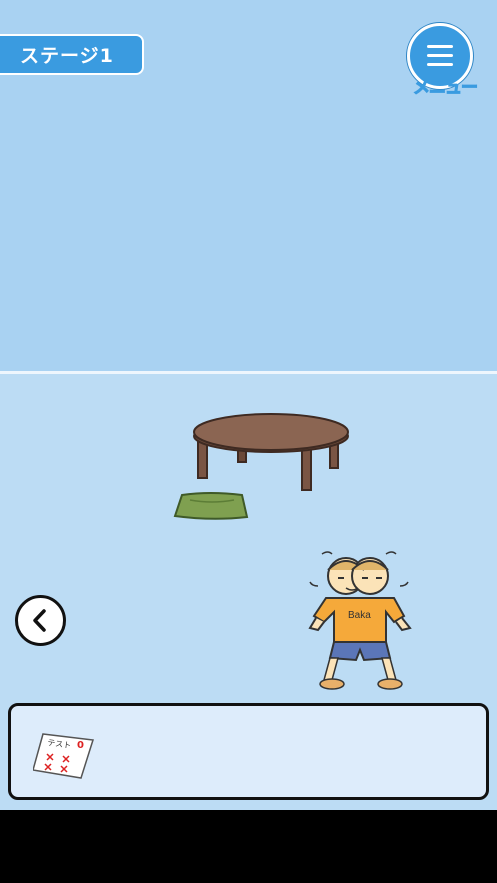  I want to click on paper-score: 0, so click(80, 745).